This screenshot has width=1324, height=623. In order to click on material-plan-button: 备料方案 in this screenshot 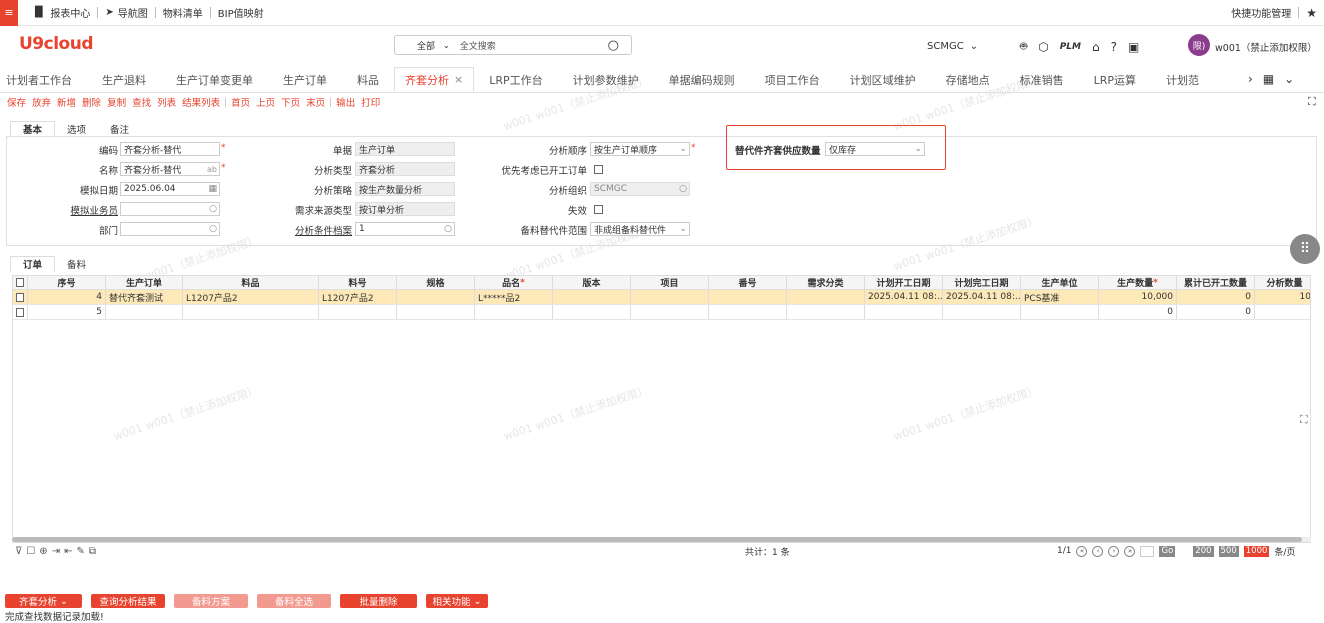, I will do `click(211, 601)`.